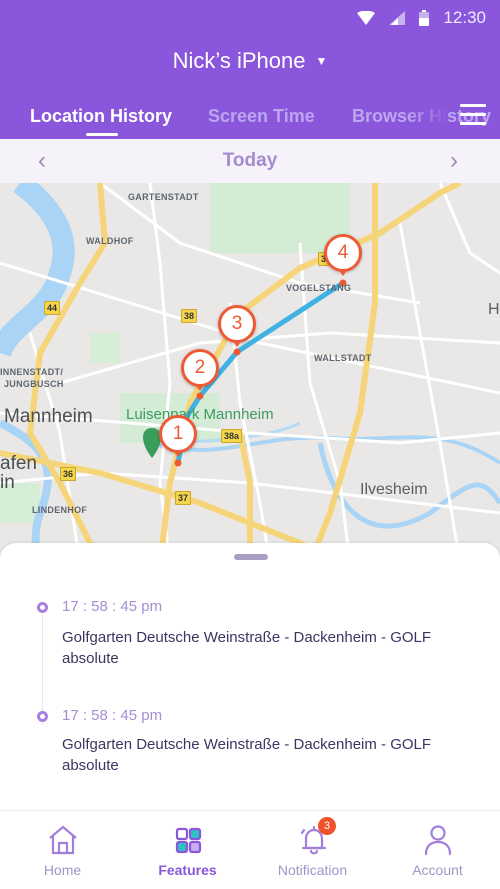 Image resolution: width=500 pixels, height=889 pixels. What do you see at coordinates (312, 850) in the screenshot?
I see `nav-notification: 3 Notification` at bounding box center [312, 850].